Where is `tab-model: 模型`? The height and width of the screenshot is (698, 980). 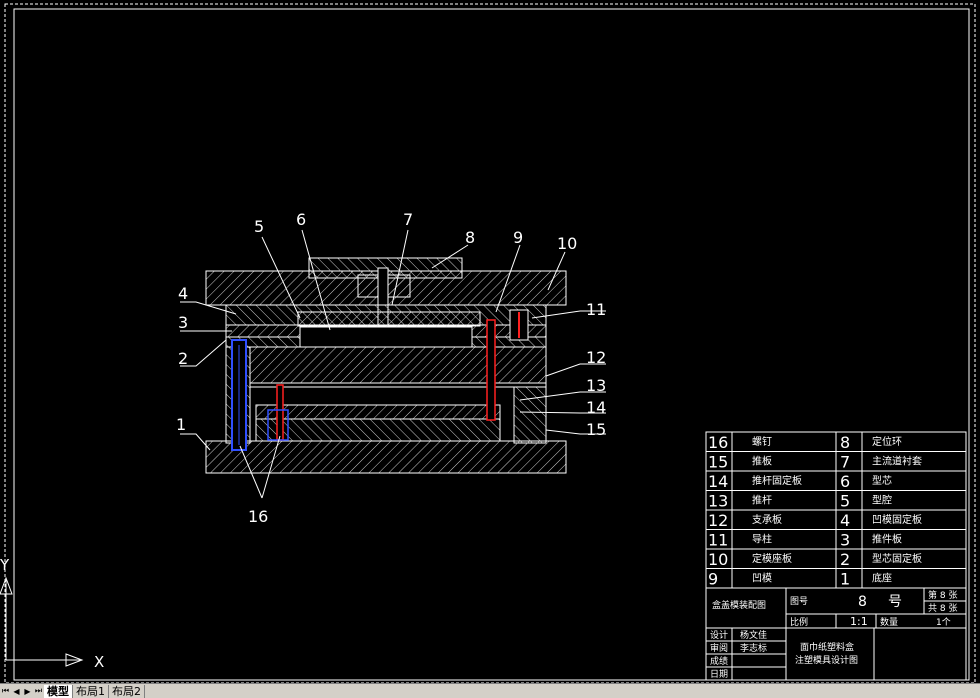 tab-model: 模型 is located at coordinates (58, 691).